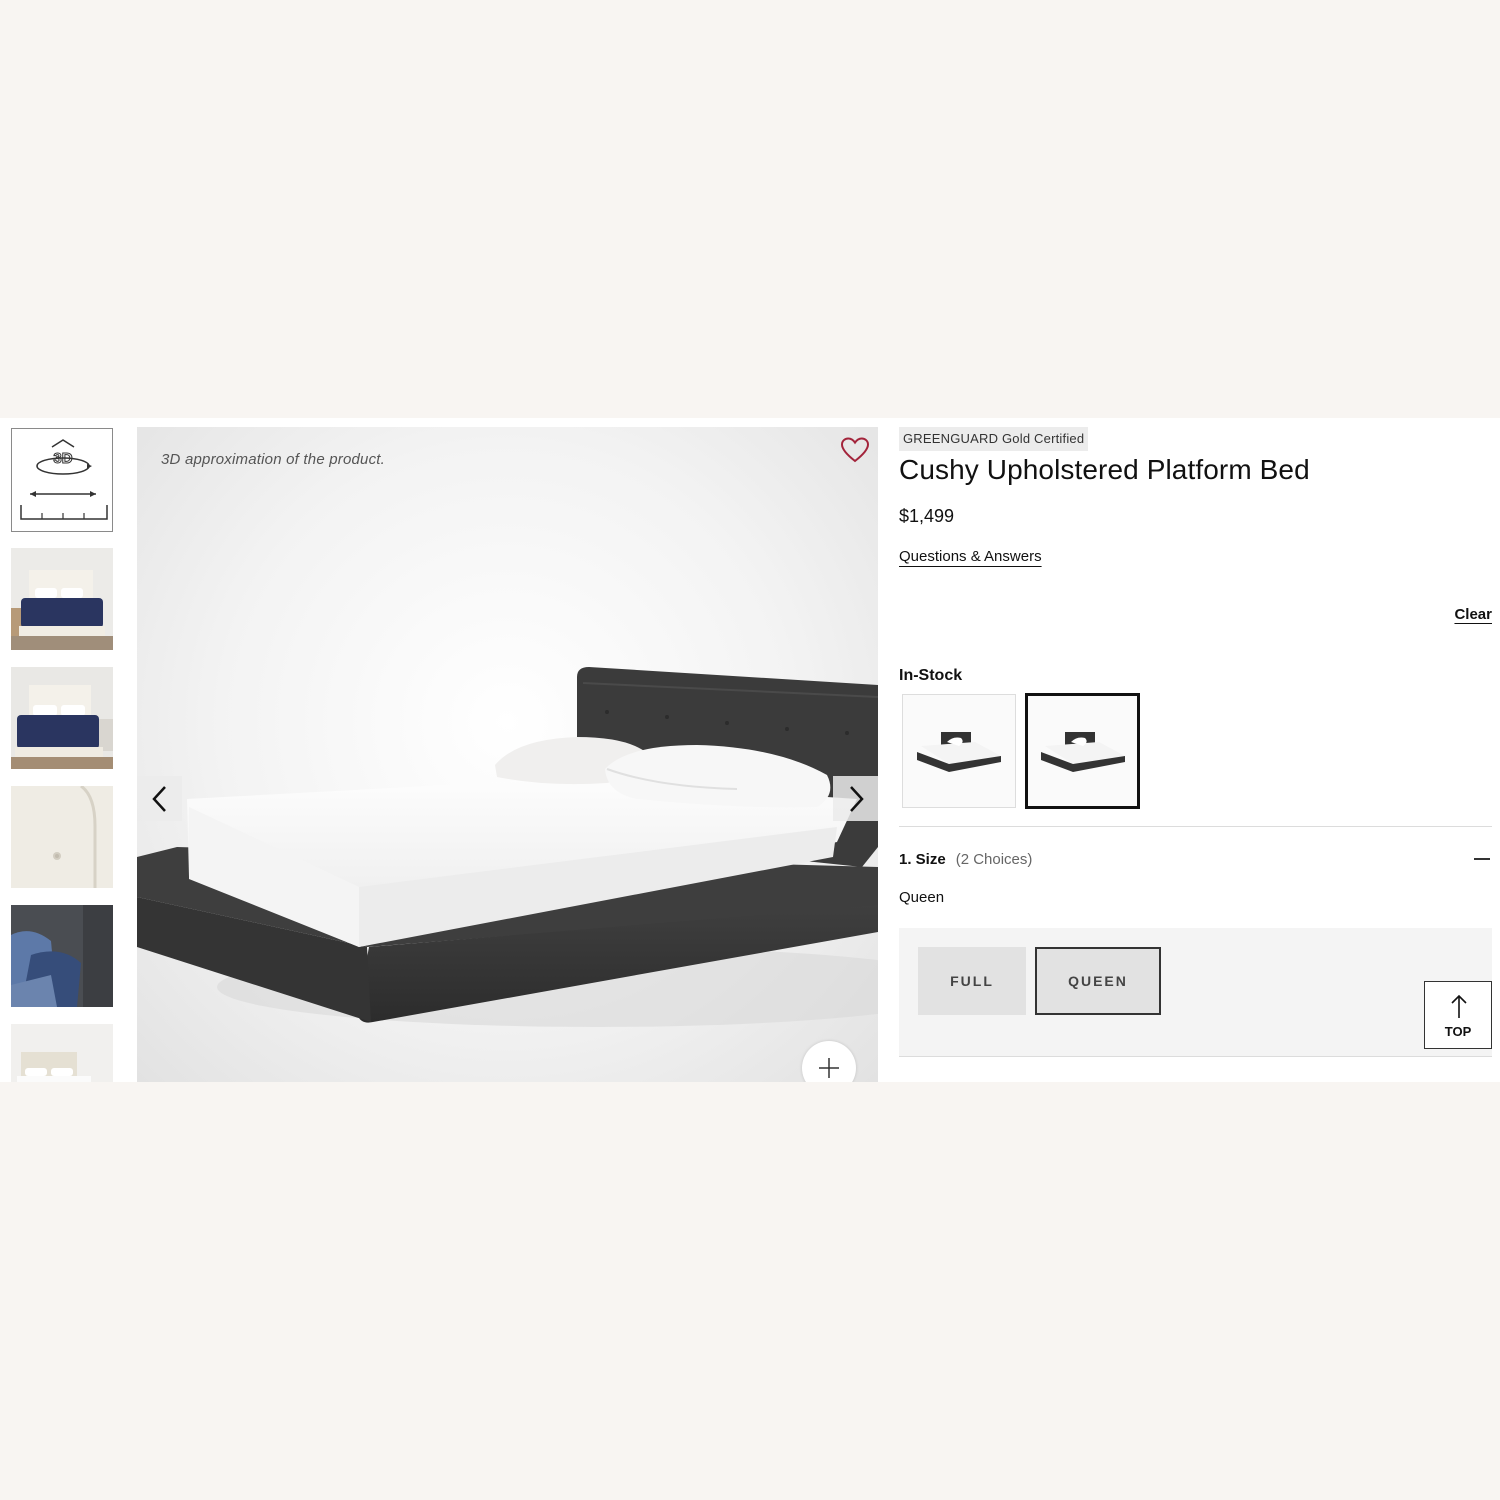 The height and width of the screenshot is (1500, 1500). I want to click on ivory-bed-photo, so click(62, 1053).